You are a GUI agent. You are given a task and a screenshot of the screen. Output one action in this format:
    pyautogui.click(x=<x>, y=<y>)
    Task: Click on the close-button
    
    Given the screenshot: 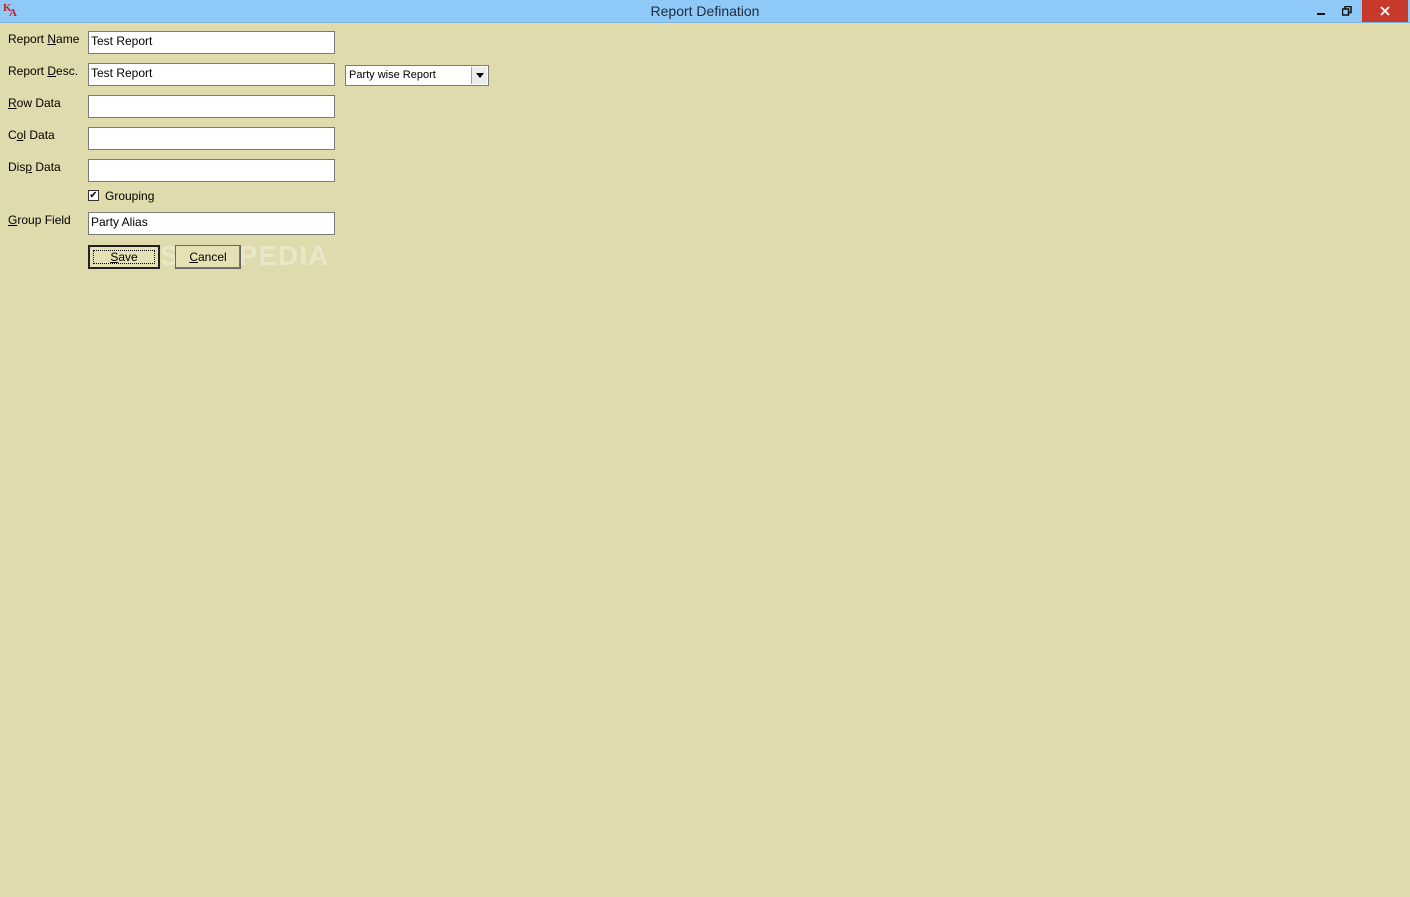 What is the action you would take?
    pyautogui.click(x=1385, y=11)
    